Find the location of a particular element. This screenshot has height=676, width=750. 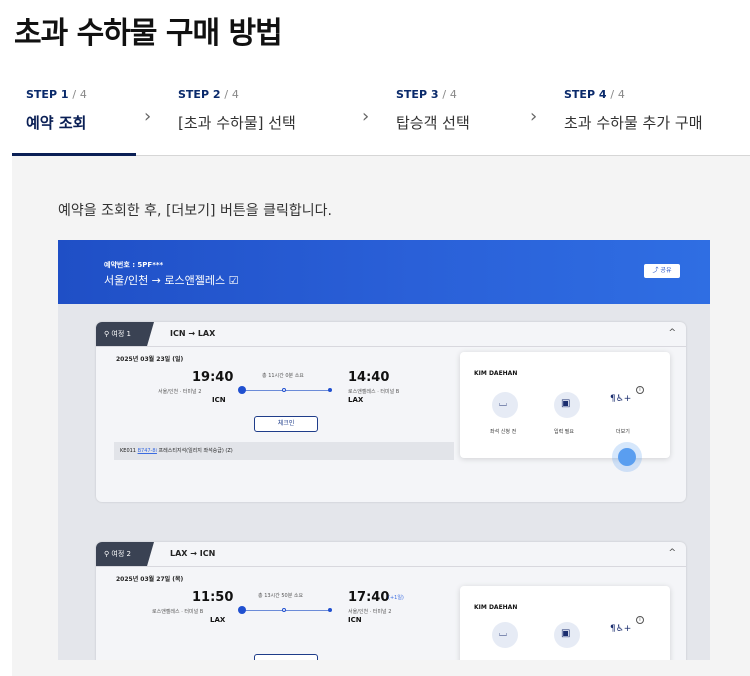

tab-step-2: STEP 2 / 4 [초과 수하물] 선택 is located at coordinates (259, 120).